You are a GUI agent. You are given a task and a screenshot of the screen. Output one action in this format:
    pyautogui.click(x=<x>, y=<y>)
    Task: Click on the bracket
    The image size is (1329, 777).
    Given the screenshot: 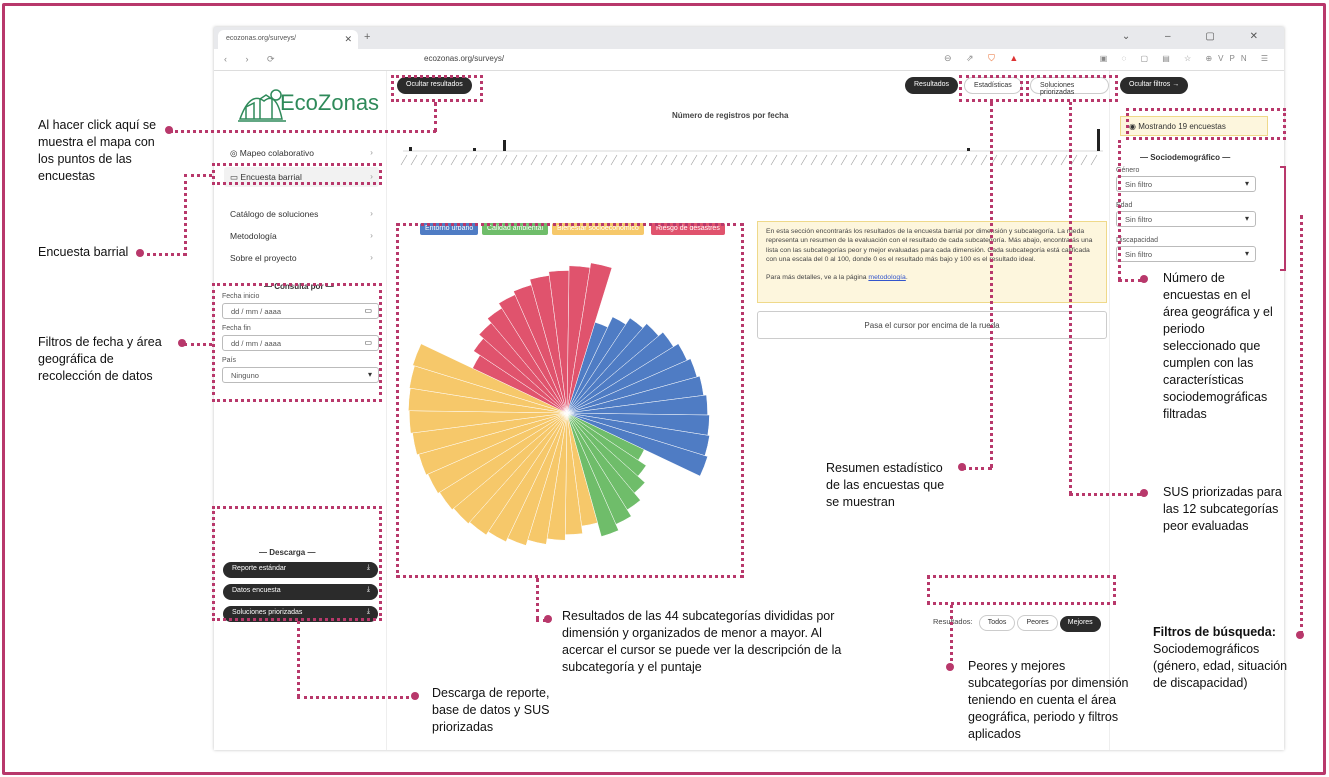 What is the action you would take?
    pyautogui.click(x=1283, y=218)
    